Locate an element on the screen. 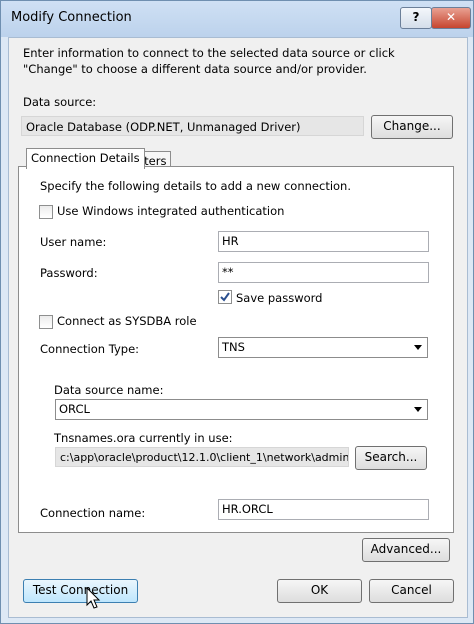 The height and width of the screenshot is (624, 474). test-connection-button: Test Connection is located at coordinates (80, 591).